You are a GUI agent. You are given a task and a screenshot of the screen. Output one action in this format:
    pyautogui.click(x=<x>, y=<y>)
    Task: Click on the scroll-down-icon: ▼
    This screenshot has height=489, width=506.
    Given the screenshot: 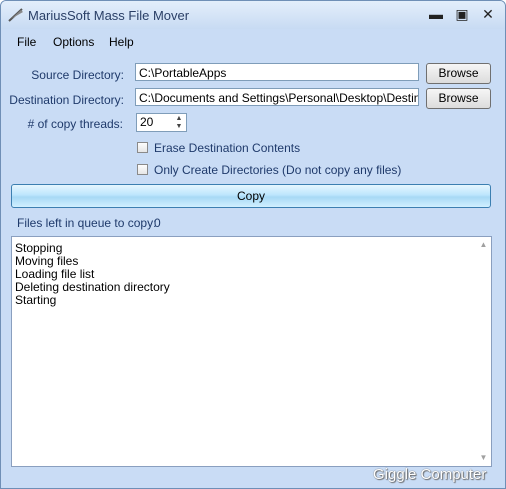 What is the action you would take?
    pyautogui.click(x=483, y=458)
    